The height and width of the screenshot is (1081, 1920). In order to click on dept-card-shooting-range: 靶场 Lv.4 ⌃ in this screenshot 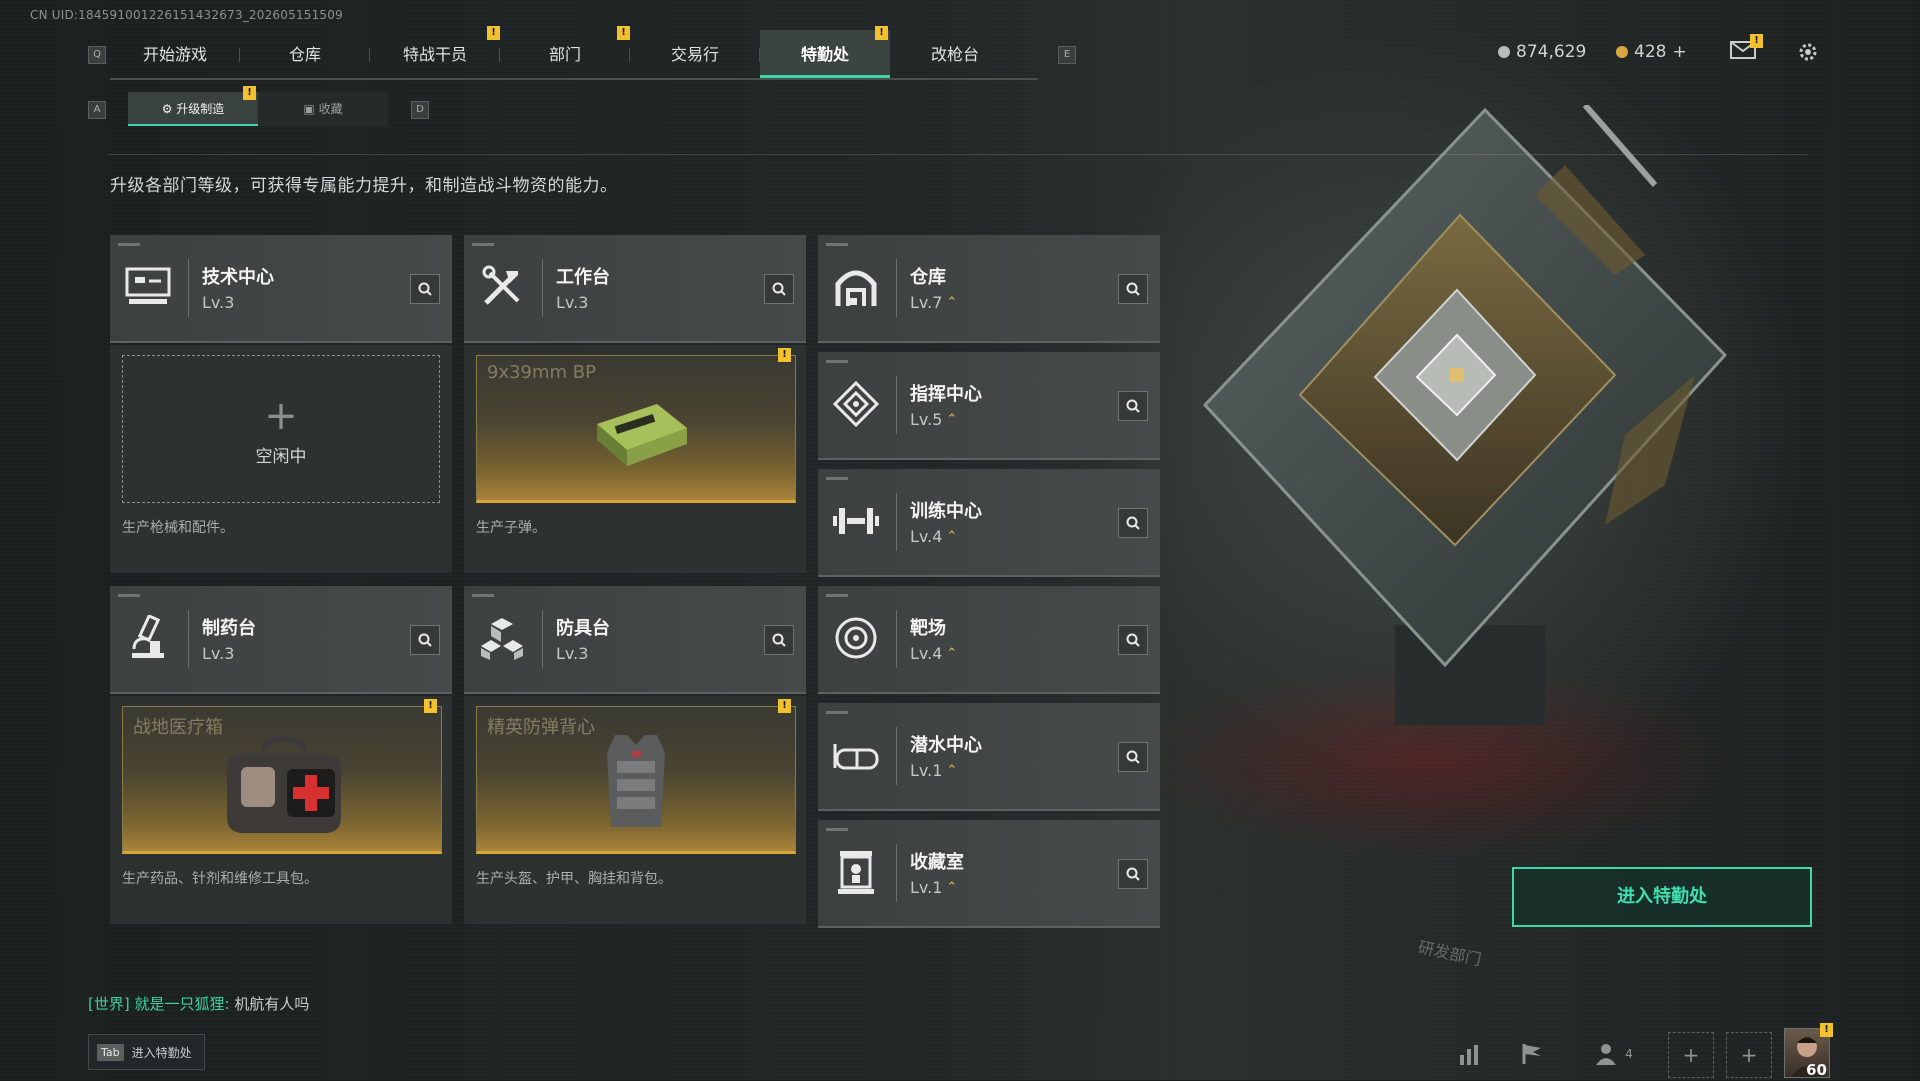, I will do `click(989, 640)`.